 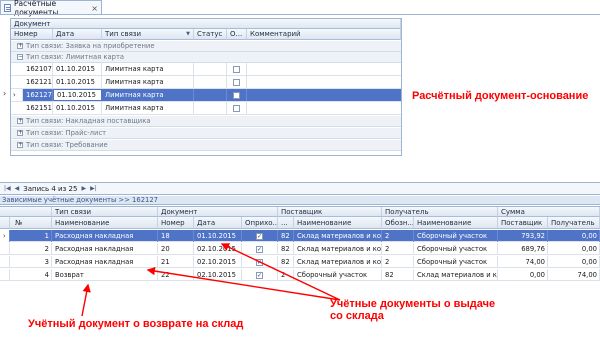 I want to click on annotation-issue-docs: Учётные документы о выдаче со склада, so click(x=413, y=310).